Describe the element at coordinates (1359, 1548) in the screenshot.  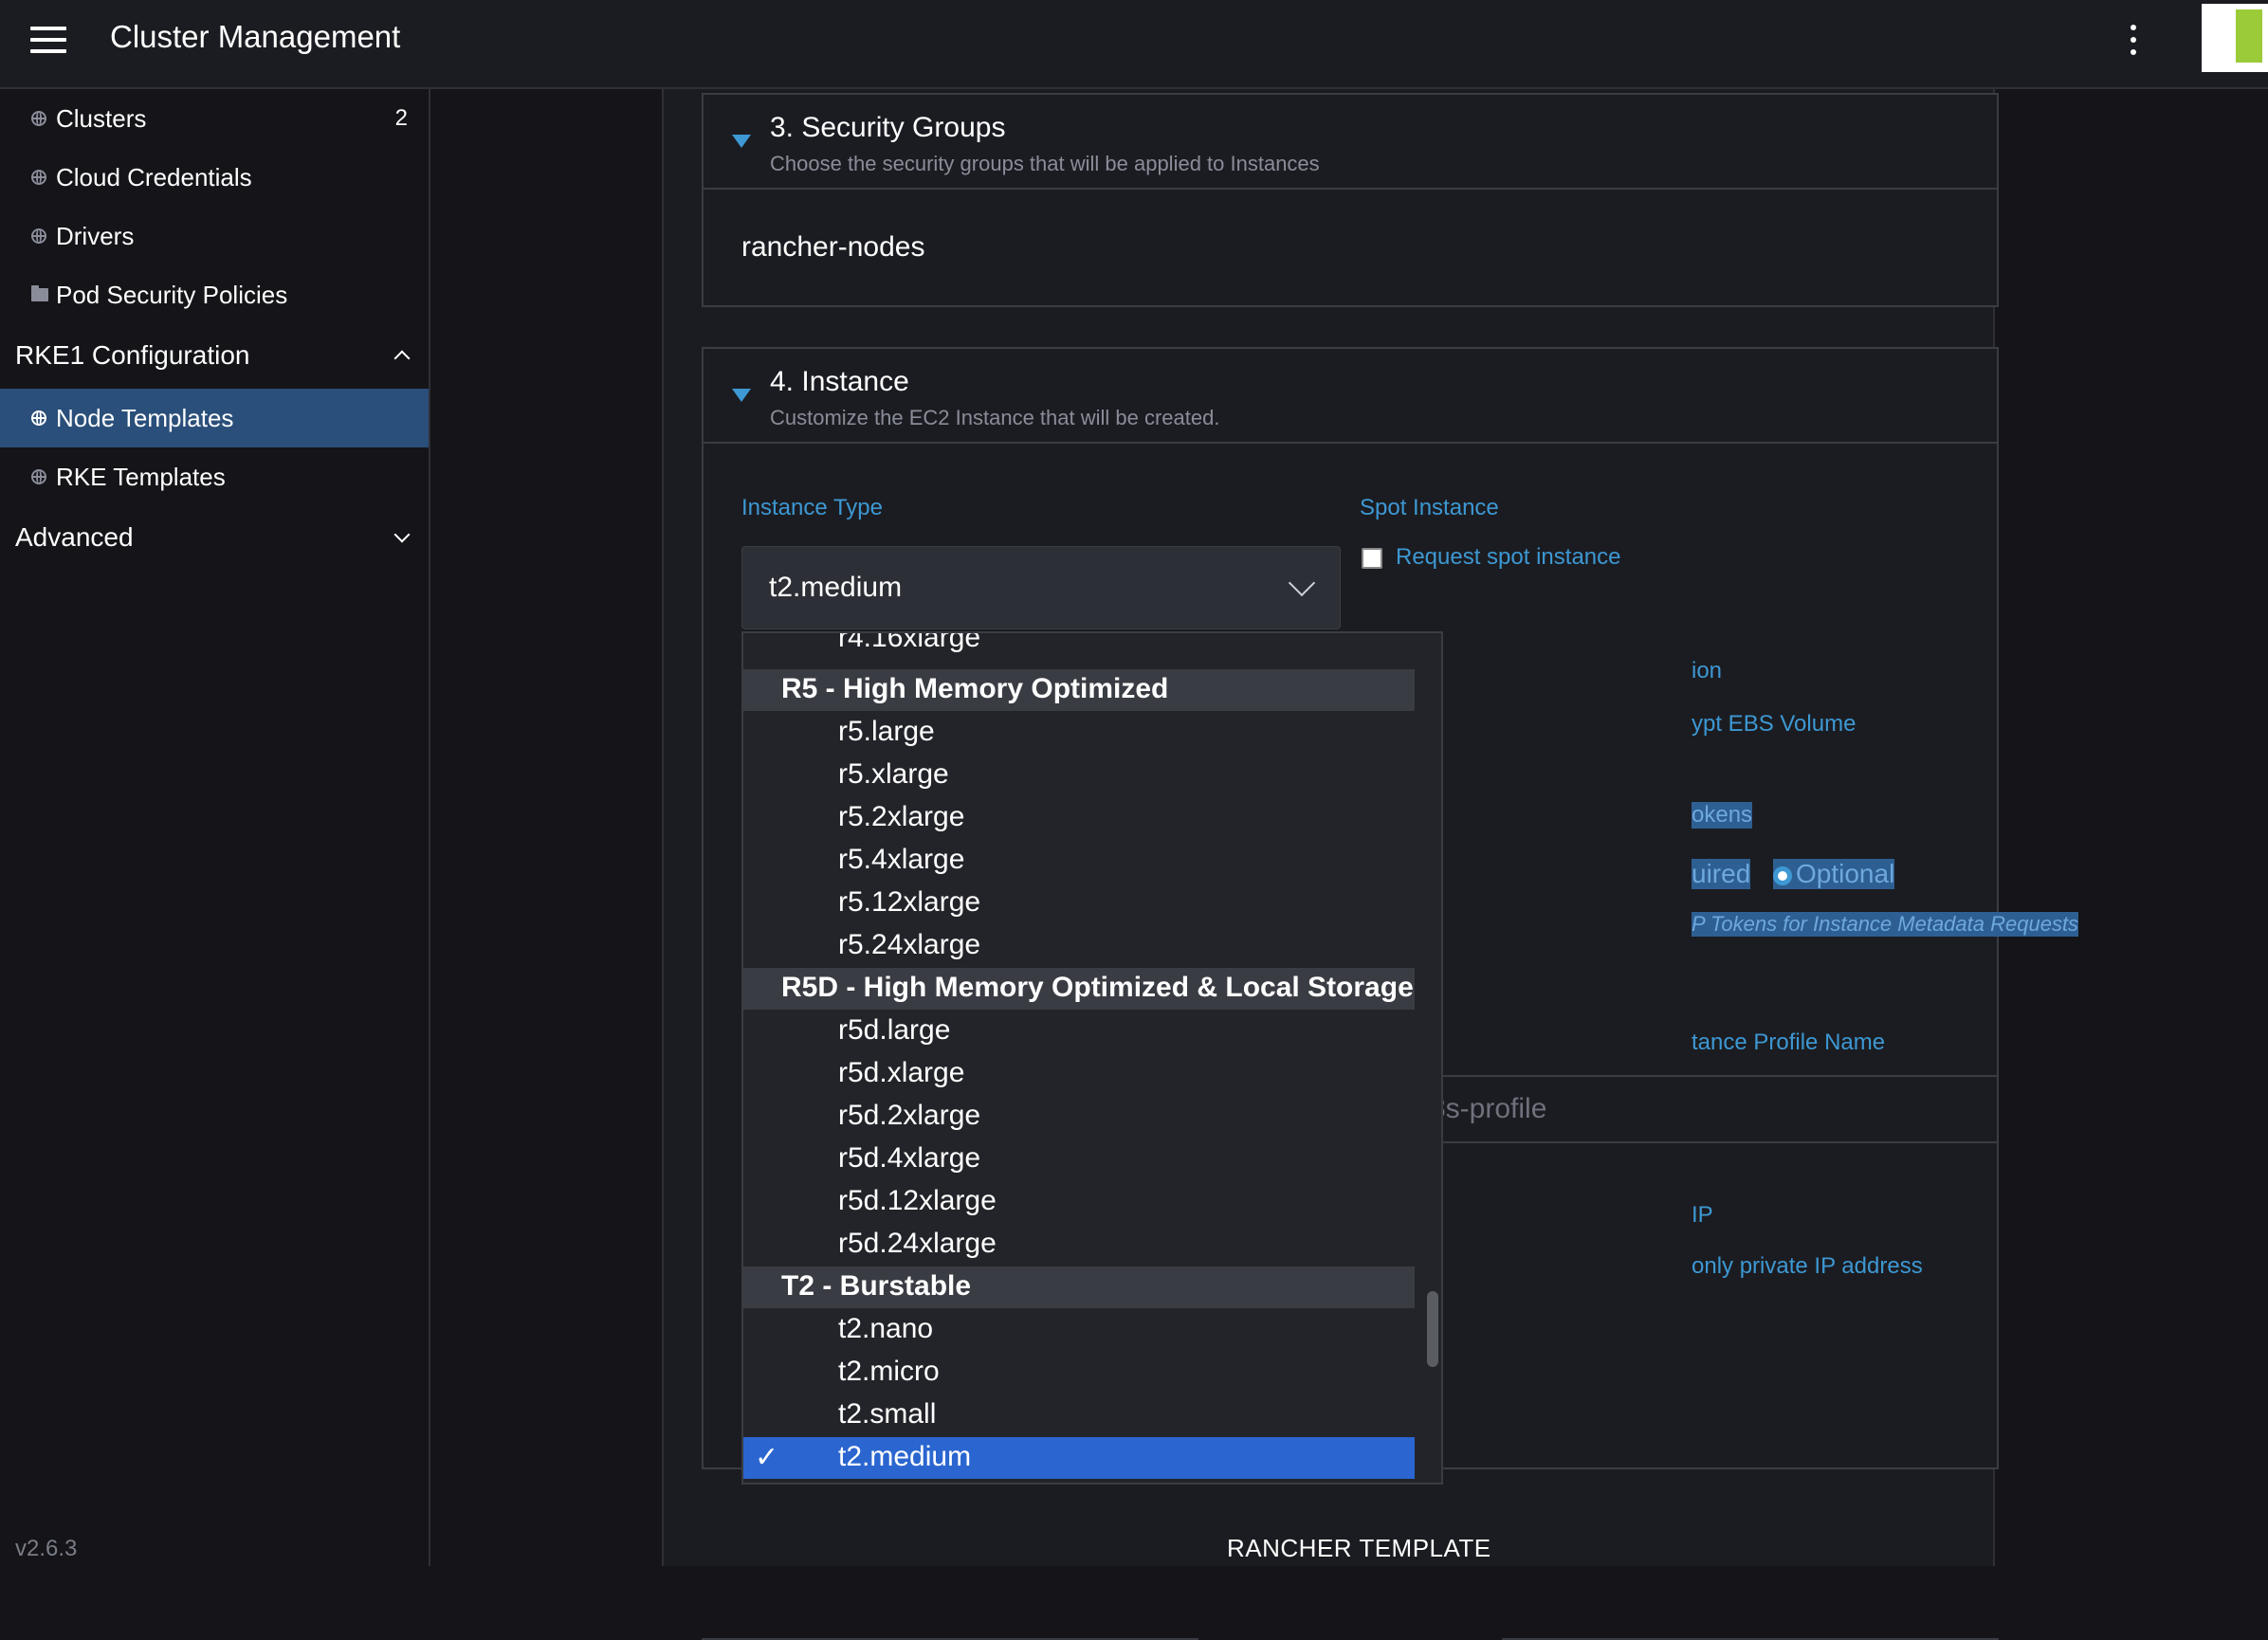
I see `rancher-template-label: RANCHER TEMPLATE` at that location.